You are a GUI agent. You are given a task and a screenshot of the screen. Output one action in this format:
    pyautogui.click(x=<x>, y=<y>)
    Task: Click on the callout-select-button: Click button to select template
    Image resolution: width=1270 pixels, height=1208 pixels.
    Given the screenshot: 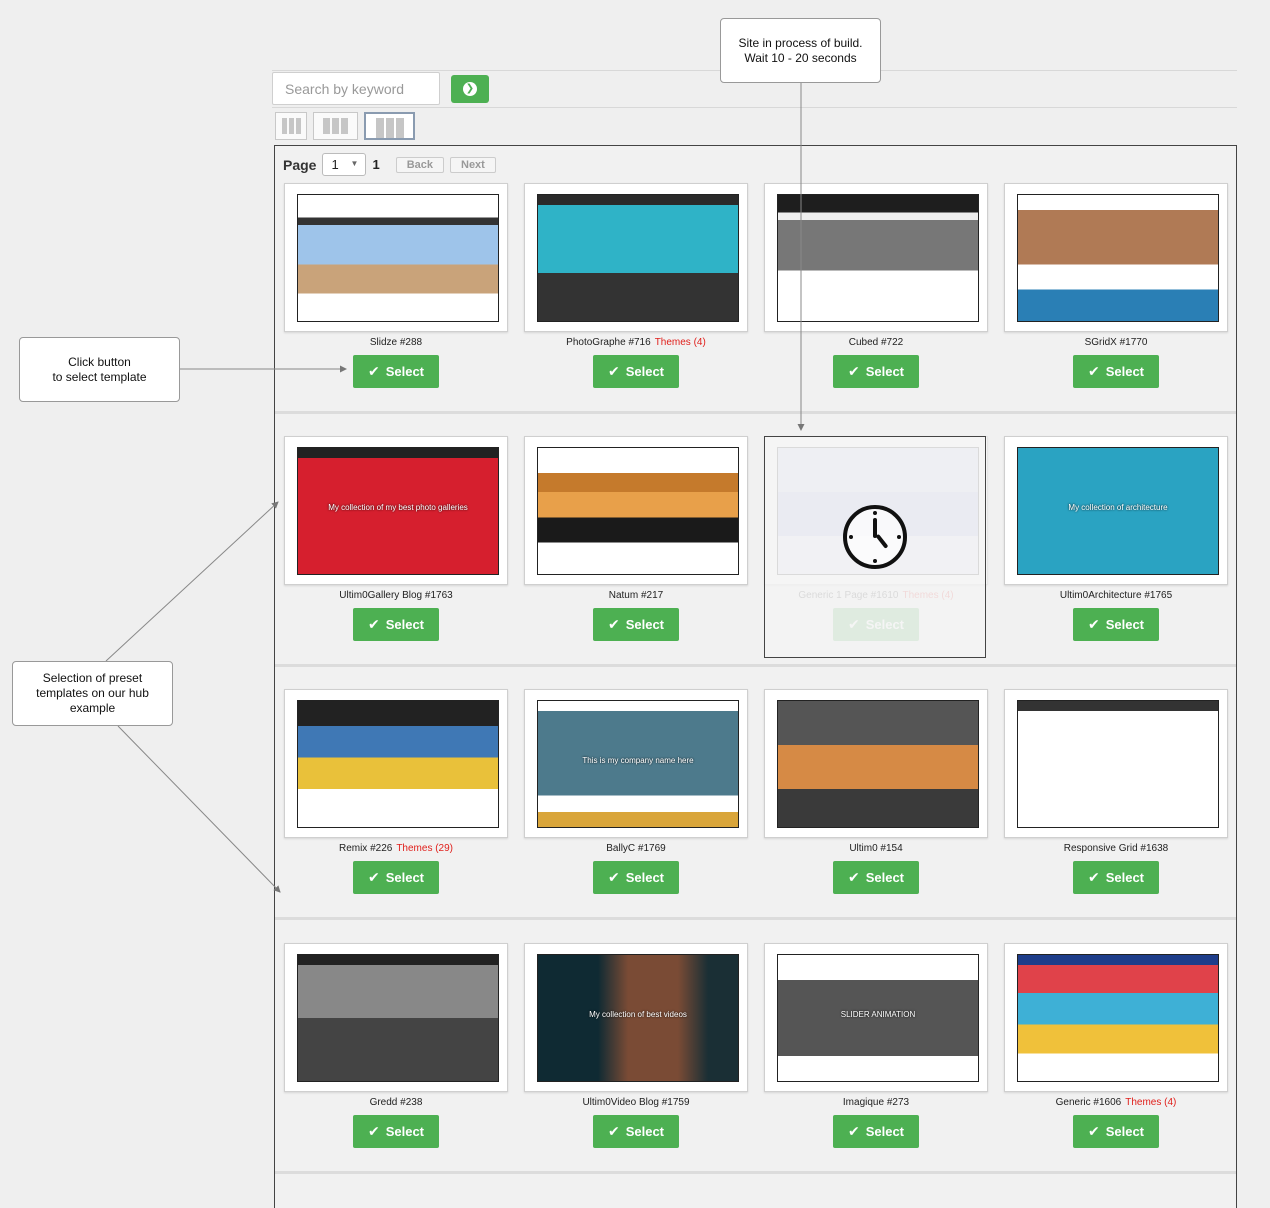 What is the action you would take?
    pyautogui.click(x=99, y=369)
    